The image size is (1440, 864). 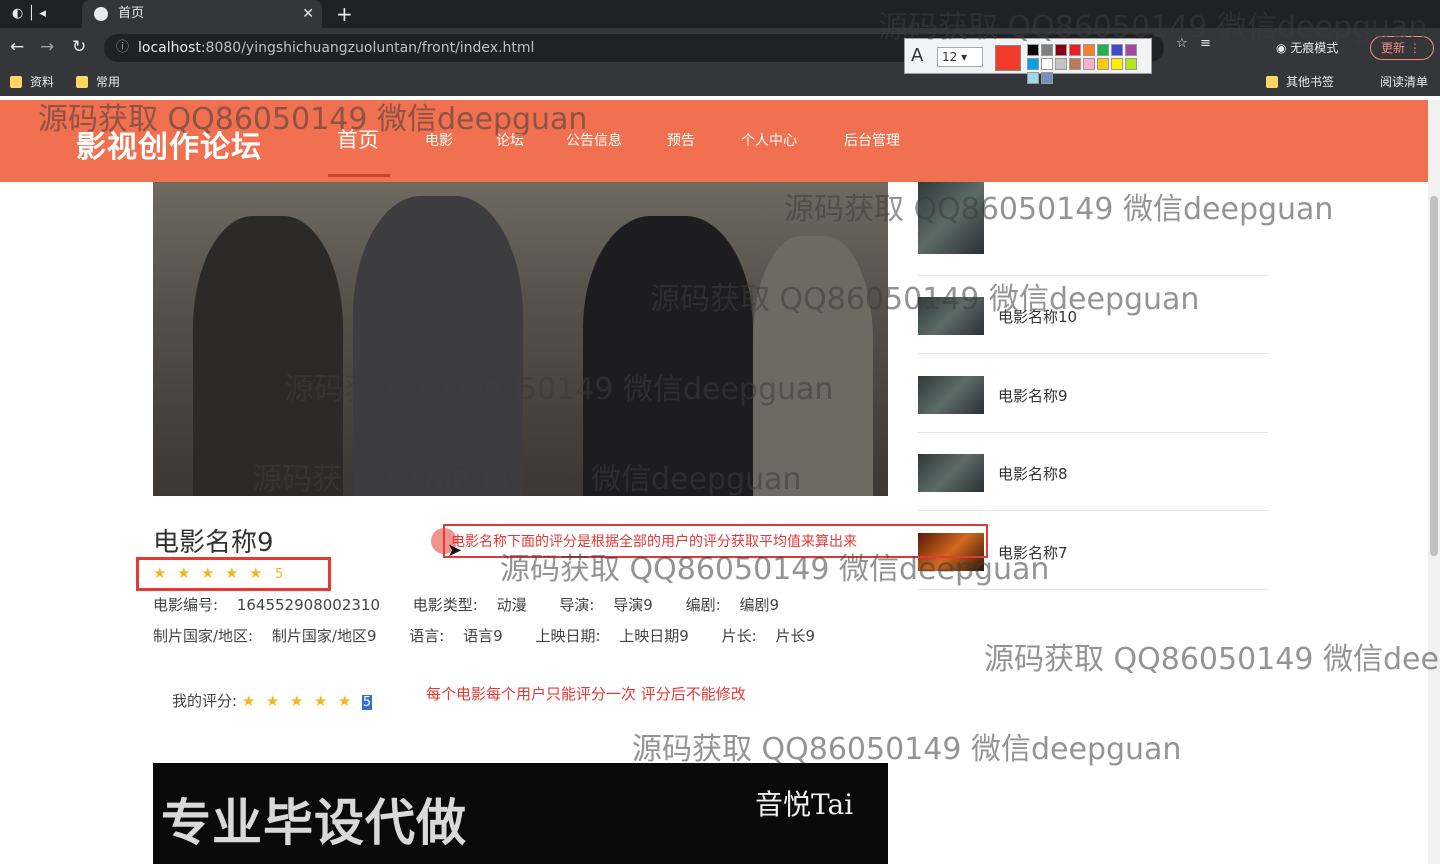 I want to click on browser-tab-strip: ◐ │ ◂ 首页 ✕ +, so click(x=720, y=14).